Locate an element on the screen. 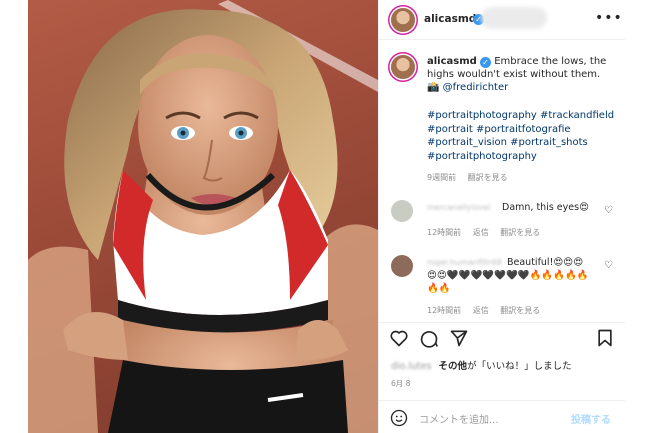 The image size is (650, 433). likes-summary: dio.lutes その他が「いいね！」しました is located at coordinates (481, 365).